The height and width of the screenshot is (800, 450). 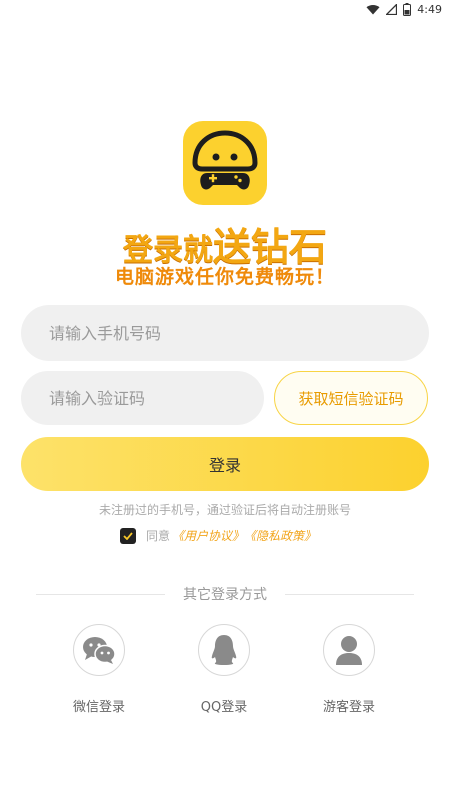 I want to click on mushroom-gamepad-logo-icon, so click(x=225, y=163).